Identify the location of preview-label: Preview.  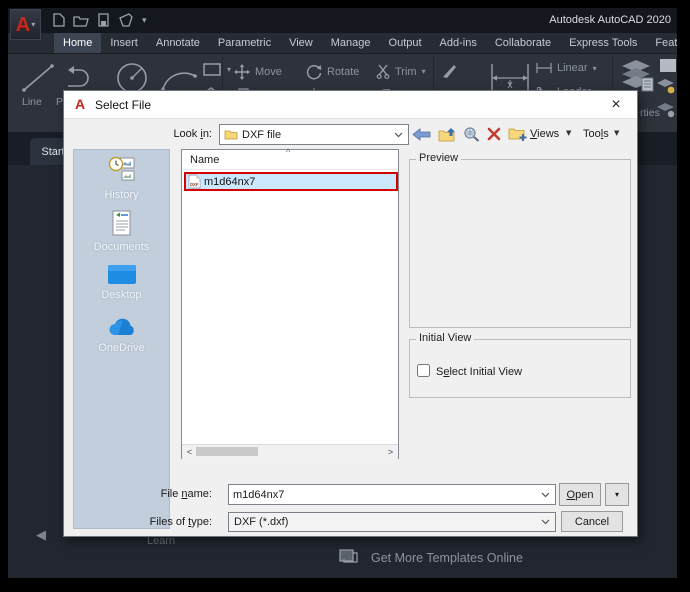
(439, 158).